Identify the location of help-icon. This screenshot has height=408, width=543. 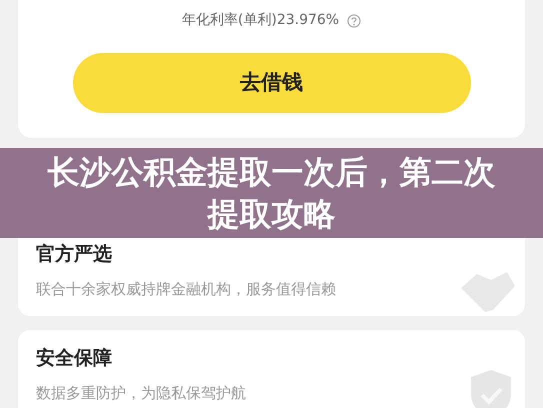
(354, 21).